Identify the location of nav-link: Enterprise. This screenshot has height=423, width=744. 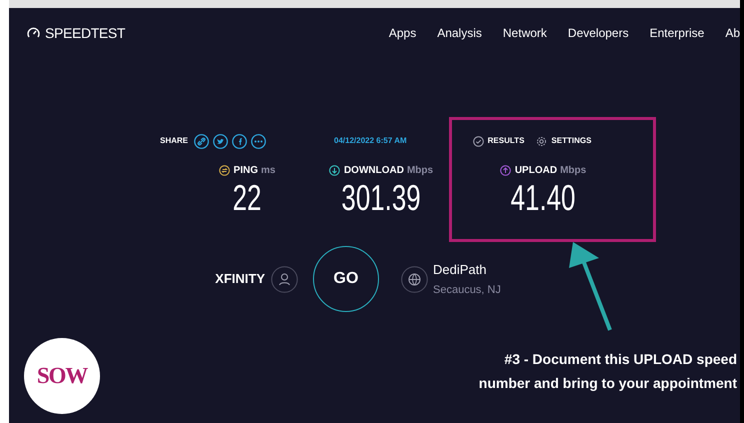
(677, 33).